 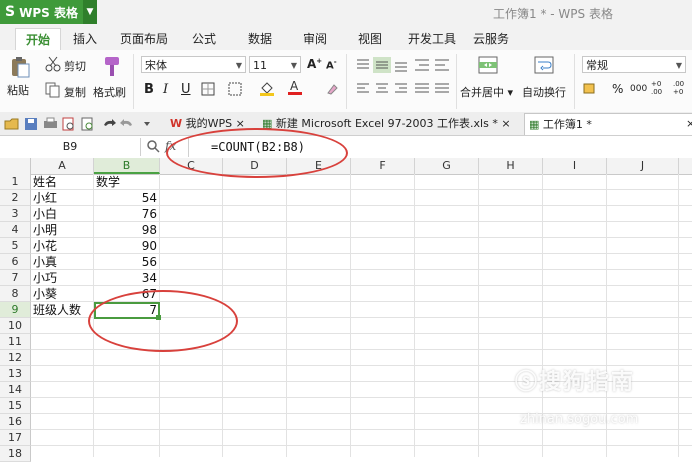 I want to click on select-all-corner, so click(x=15, y=166).